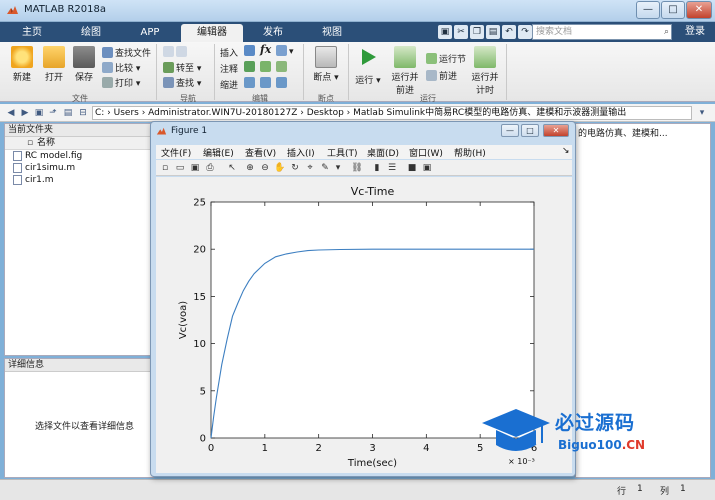  I want to click on group-separator, so click(348, 72).